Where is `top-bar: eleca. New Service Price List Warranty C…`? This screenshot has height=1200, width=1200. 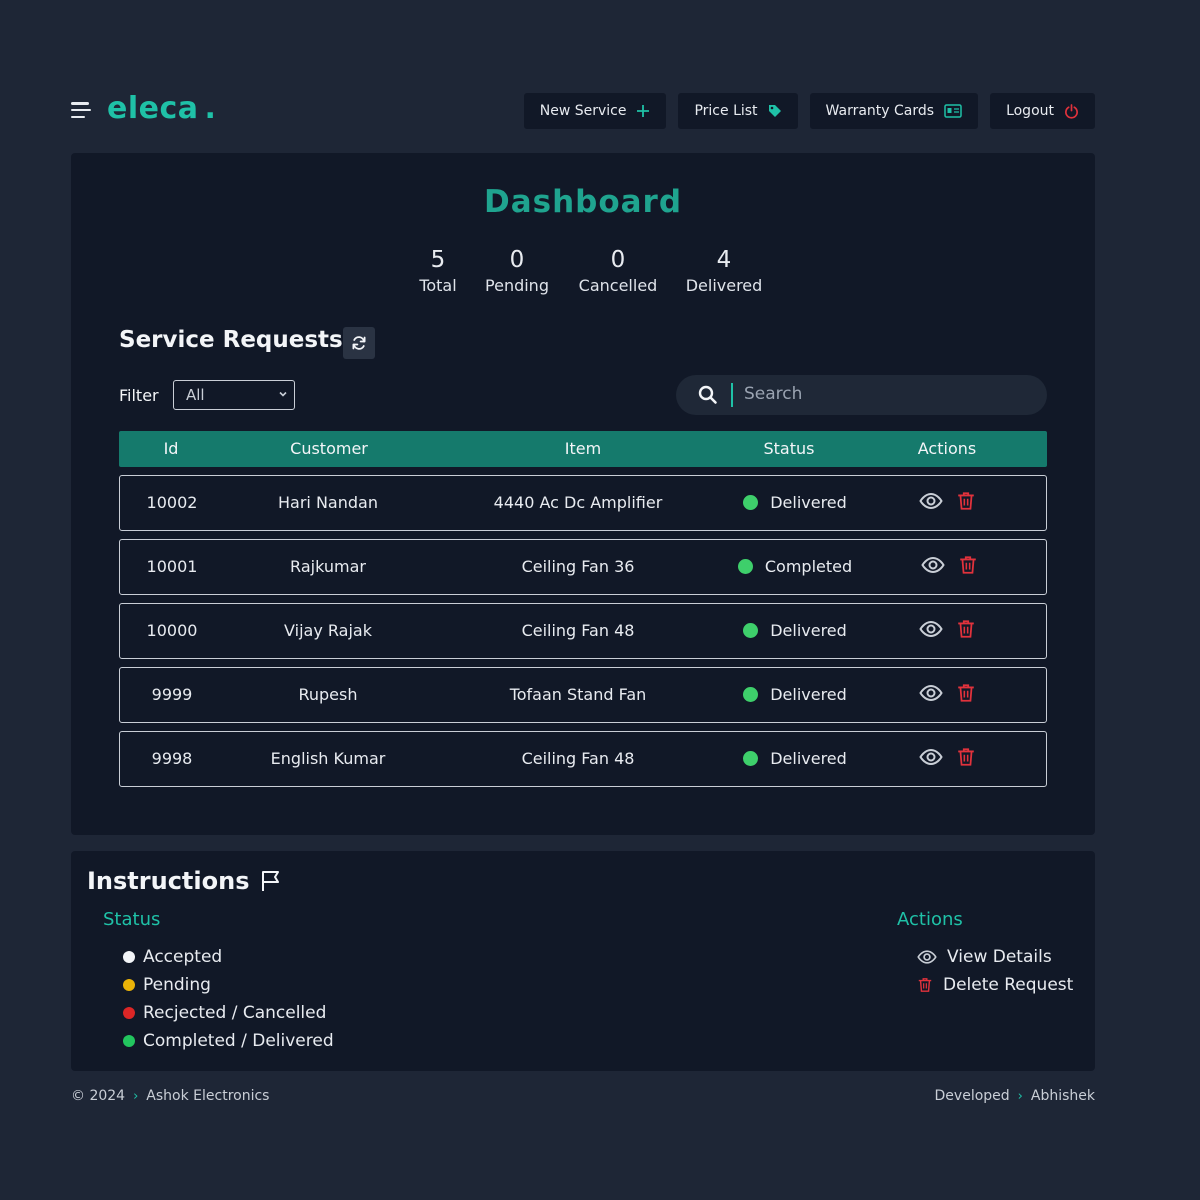 top-bar: eleca. New Service Price List Warranty C… is located at coordinates (583, 110).